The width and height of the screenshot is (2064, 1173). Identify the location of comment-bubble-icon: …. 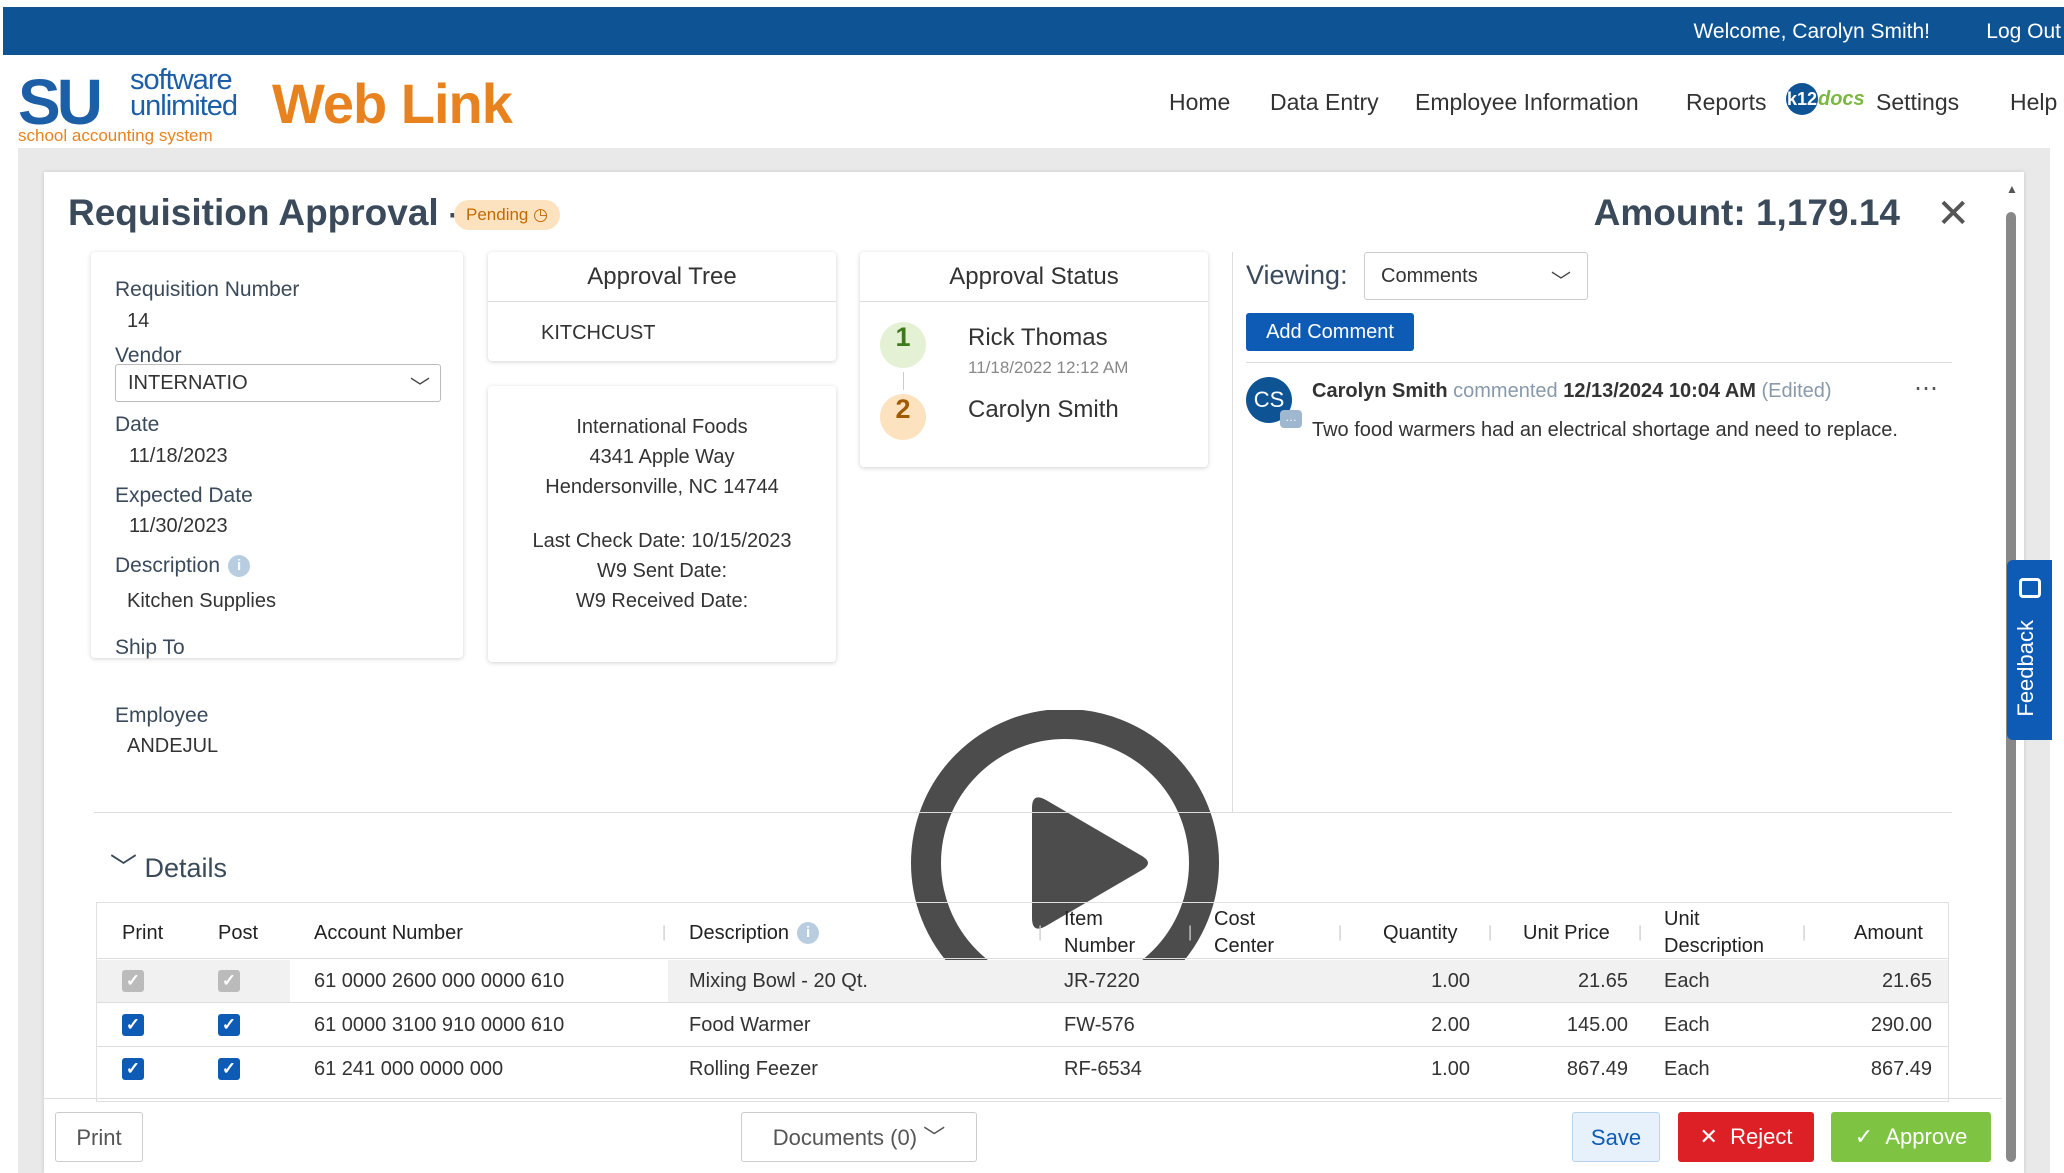
(1291, 419).